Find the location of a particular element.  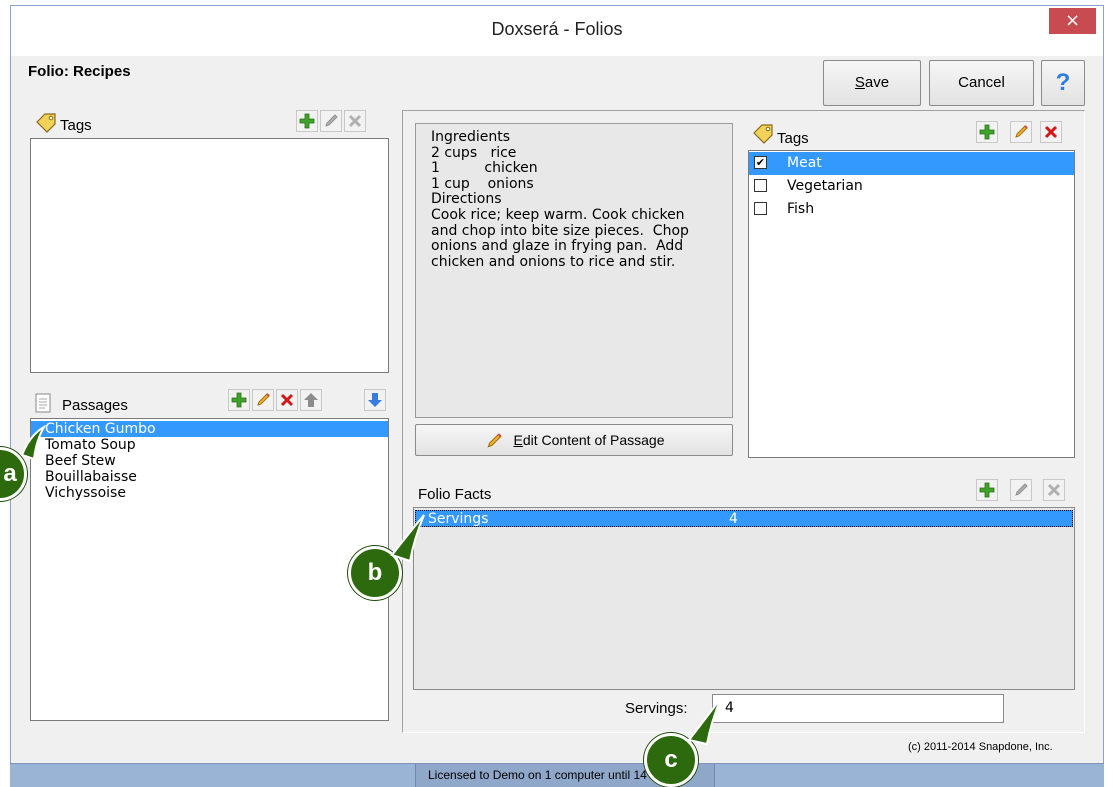

tag-item: Vegetarian is located at coordinates (911, 186).